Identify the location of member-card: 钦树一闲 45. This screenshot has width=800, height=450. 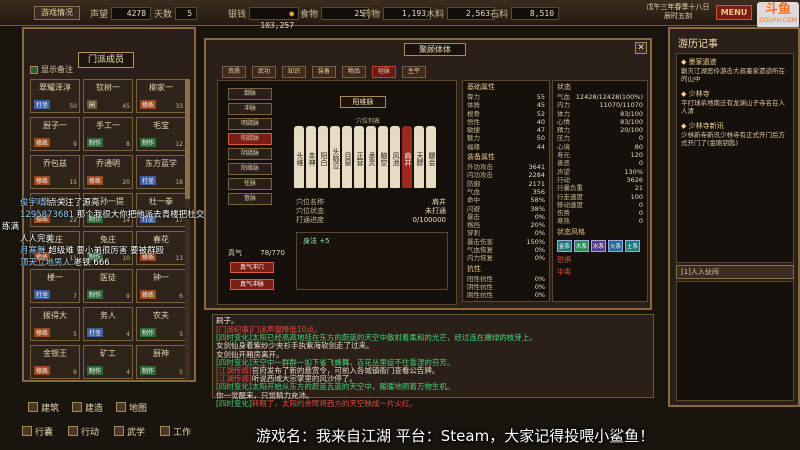
(108, 96).